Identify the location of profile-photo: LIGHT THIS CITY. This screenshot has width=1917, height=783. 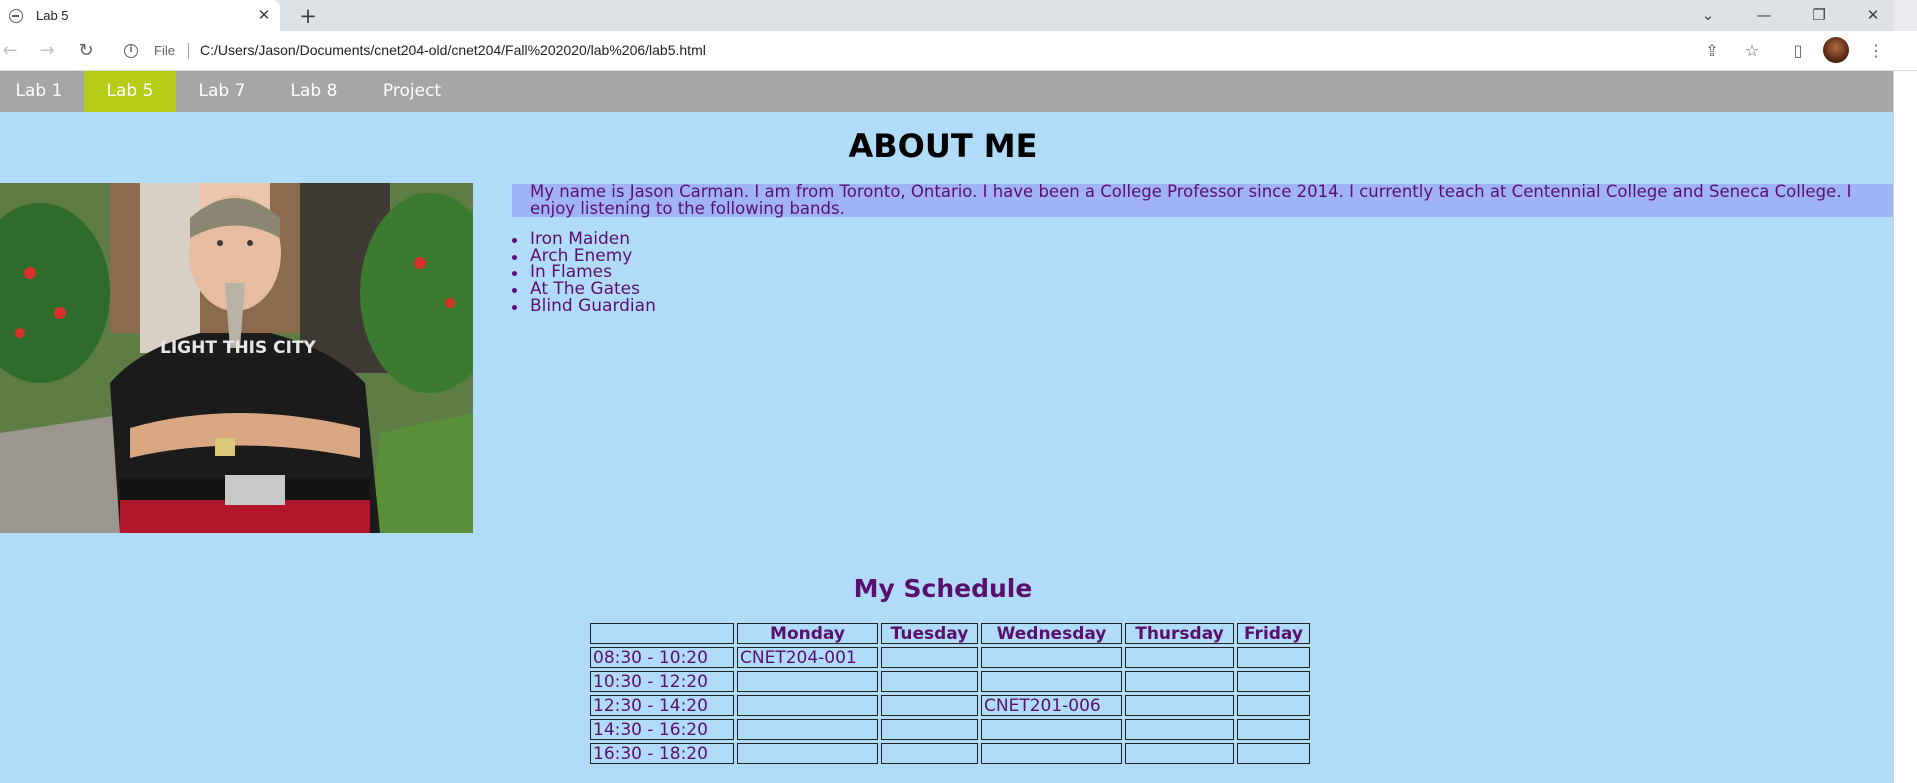
(236, 358).